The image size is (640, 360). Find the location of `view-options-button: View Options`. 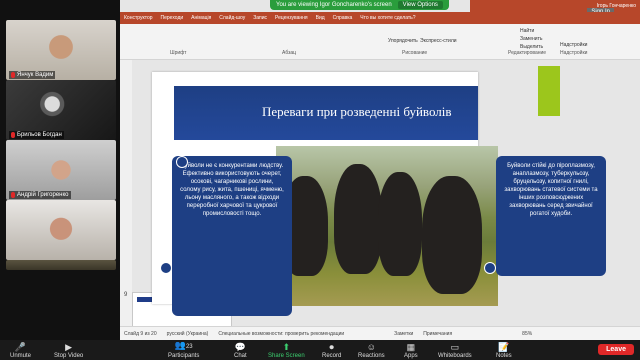

view-options-button: View Options is located at coordinates (420, 5).